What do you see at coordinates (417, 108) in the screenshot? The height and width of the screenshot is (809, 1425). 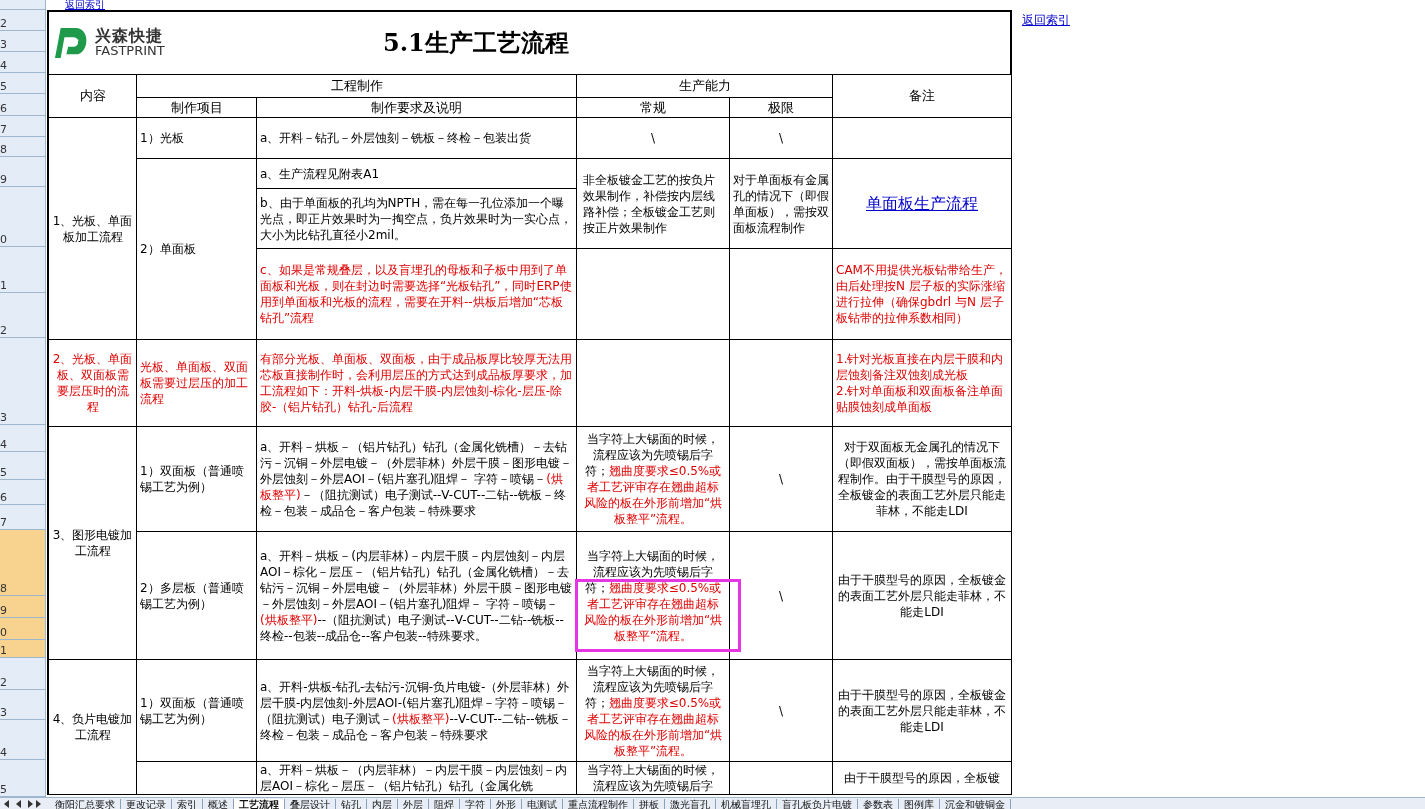 I see `column-header: 制作要求及说明` at bounding box center [417, 108].